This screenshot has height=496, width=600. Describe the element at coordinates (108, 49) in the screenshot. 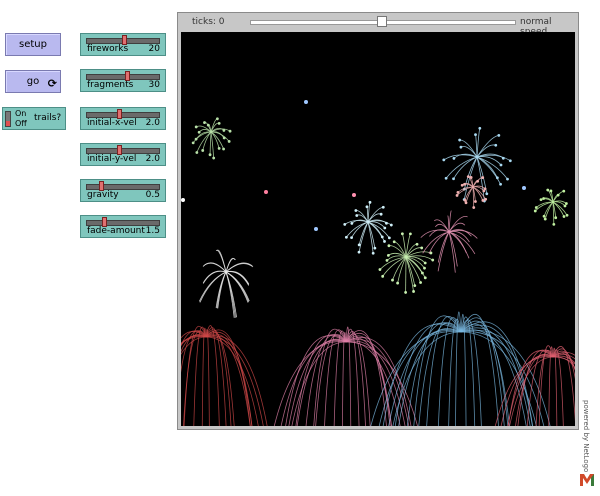

I see `slider-name: fireworks` at that location.